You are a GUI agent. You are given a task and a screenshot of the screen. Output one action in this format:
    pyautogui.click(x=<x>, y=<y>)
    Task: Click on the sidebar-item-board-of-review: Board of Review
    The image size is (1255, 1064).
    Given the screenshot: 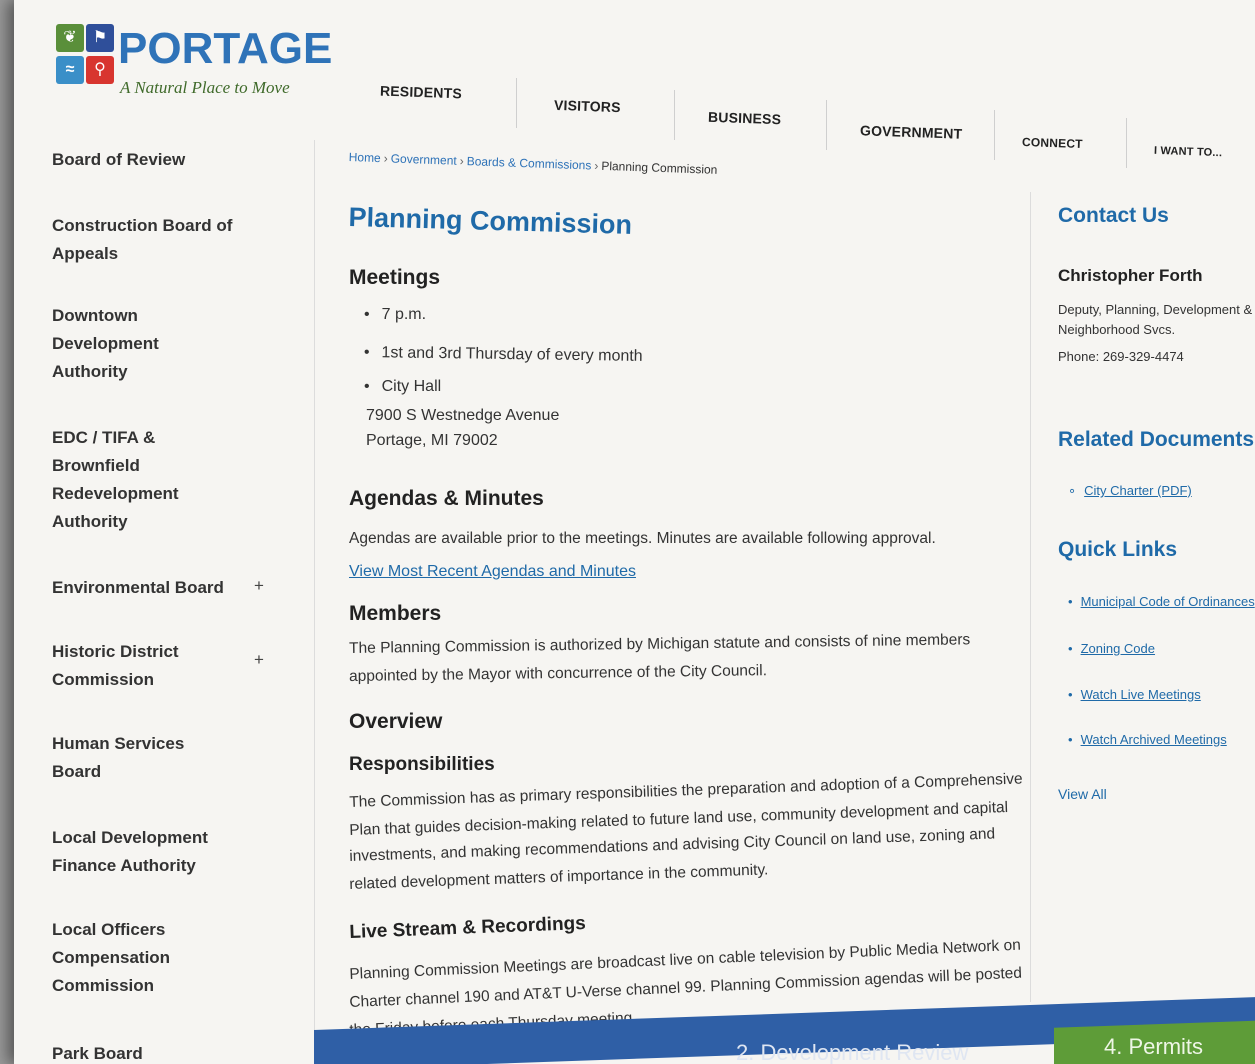 What is the action you would take?
    pyautogui.click(x=152, y=160)
    